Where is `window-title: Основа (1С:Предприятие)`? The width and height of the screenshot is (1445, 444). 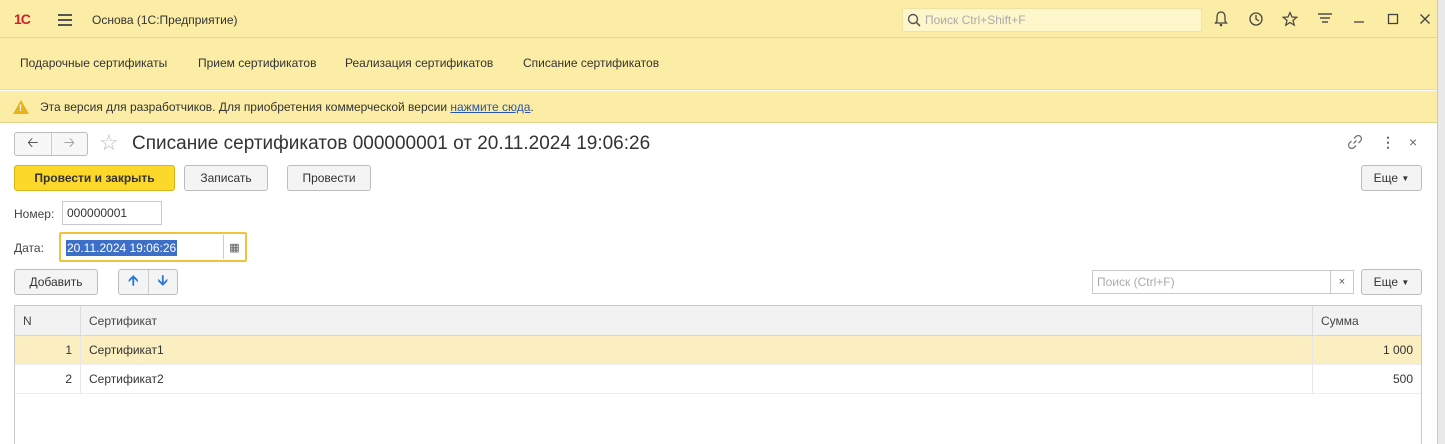 window-title: Основа (1С:Предприятие) is located at coordinates (165, 20).